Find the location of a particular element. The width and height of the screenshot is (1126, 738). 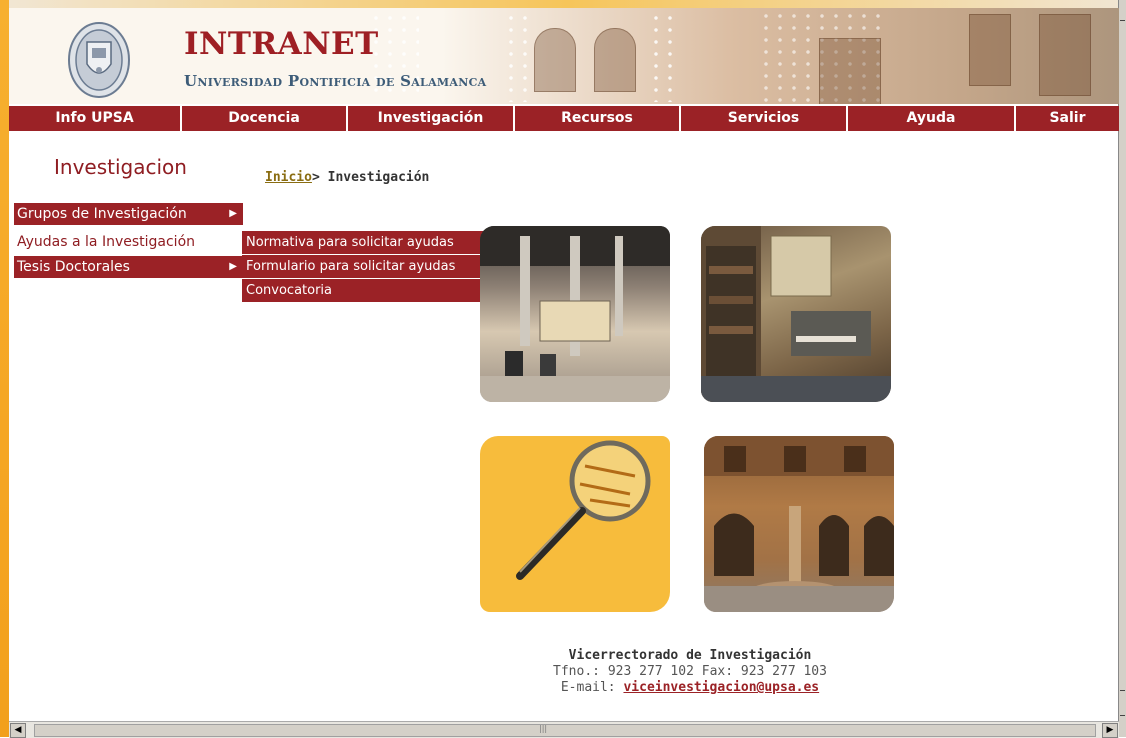

courtyard-photo is located at coordinates (799, 524).